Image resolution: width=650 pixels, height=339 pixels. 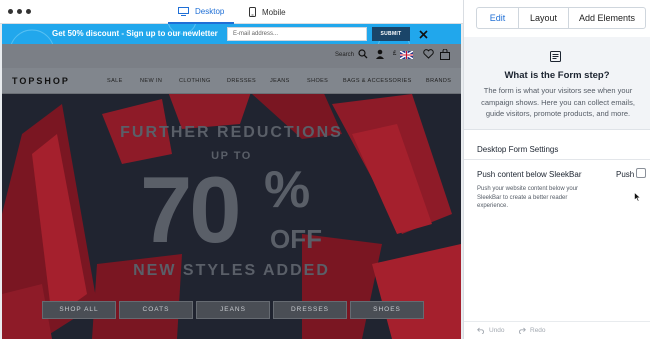 What do you see at coordinates (625, 174) in the screenshot?
I see `push-checkbox-label: Push` at bounding box center [625, 174].